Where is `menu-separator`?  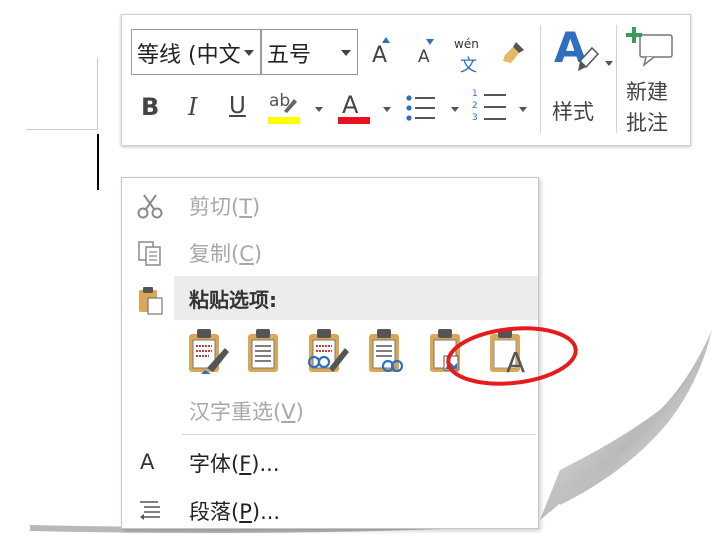 menu-separator is located at coordinates (359, 434).